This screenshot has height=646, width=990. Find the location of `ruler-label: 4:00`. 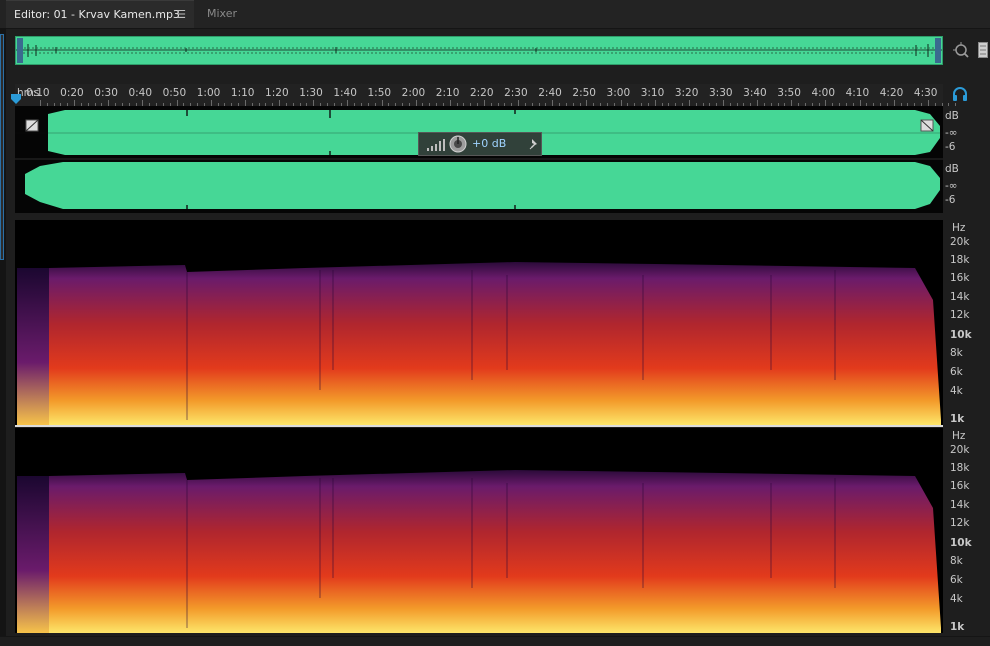

ruler-label: 4:00 is located at coordinates (823, 93).